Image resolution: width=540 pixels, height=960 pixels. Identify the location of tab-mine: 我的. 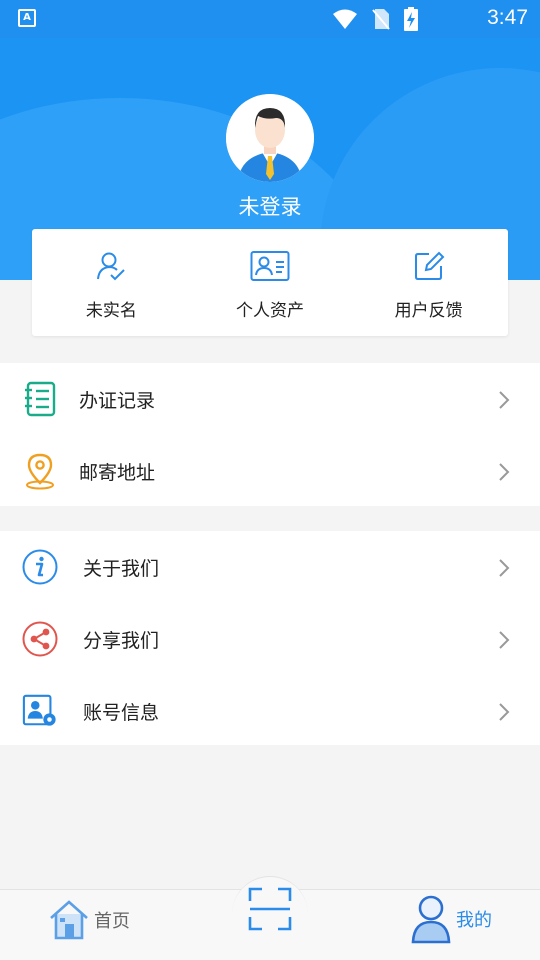
(451, 919).